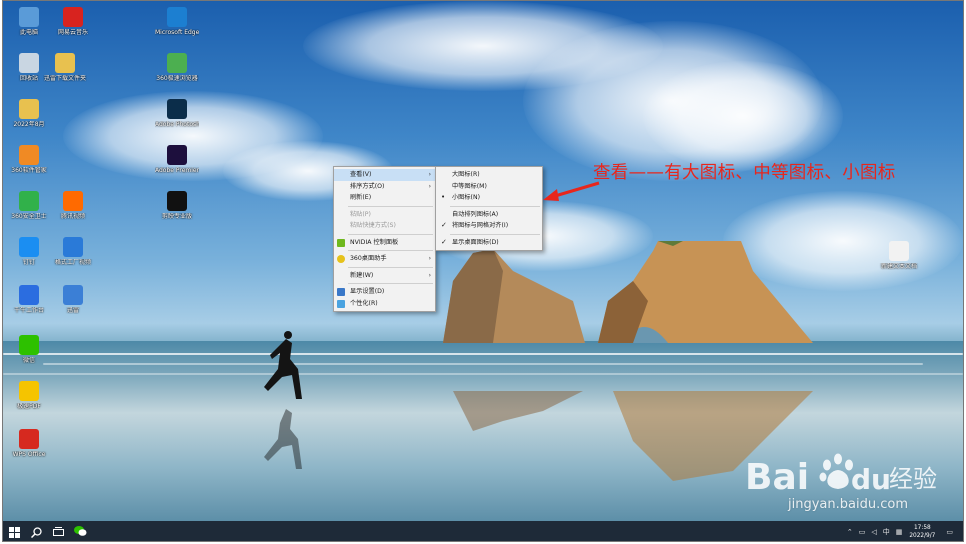  I want to click on desktop-icon: 钉钉, so click(29, 251).